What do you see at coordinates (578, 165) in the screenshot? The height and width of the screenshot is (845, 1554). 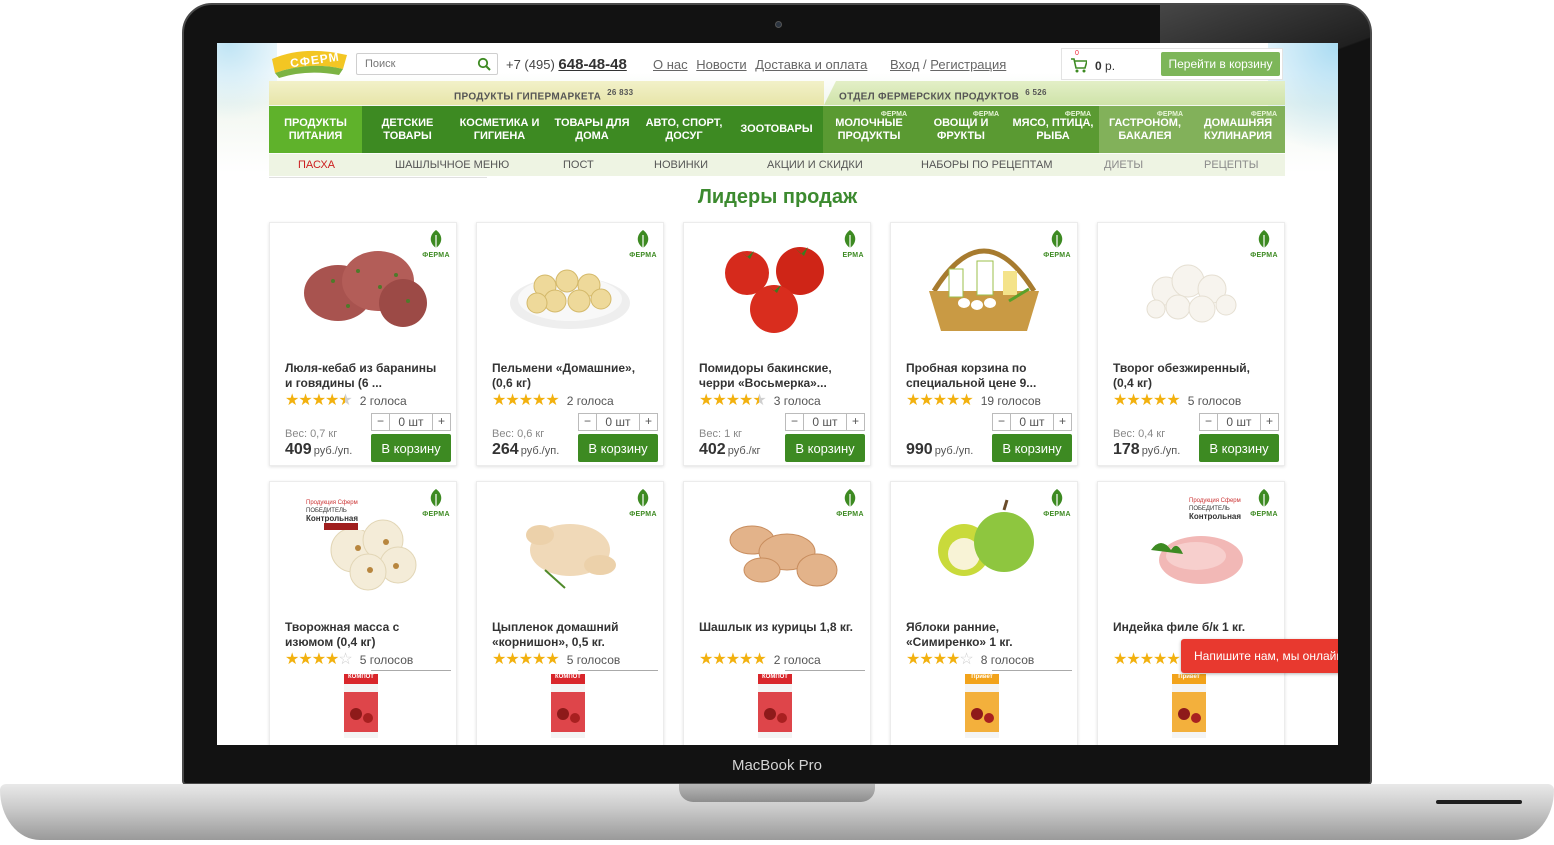 I see `subnav-lent: ПОСТ` at bounding box center [578, 165].